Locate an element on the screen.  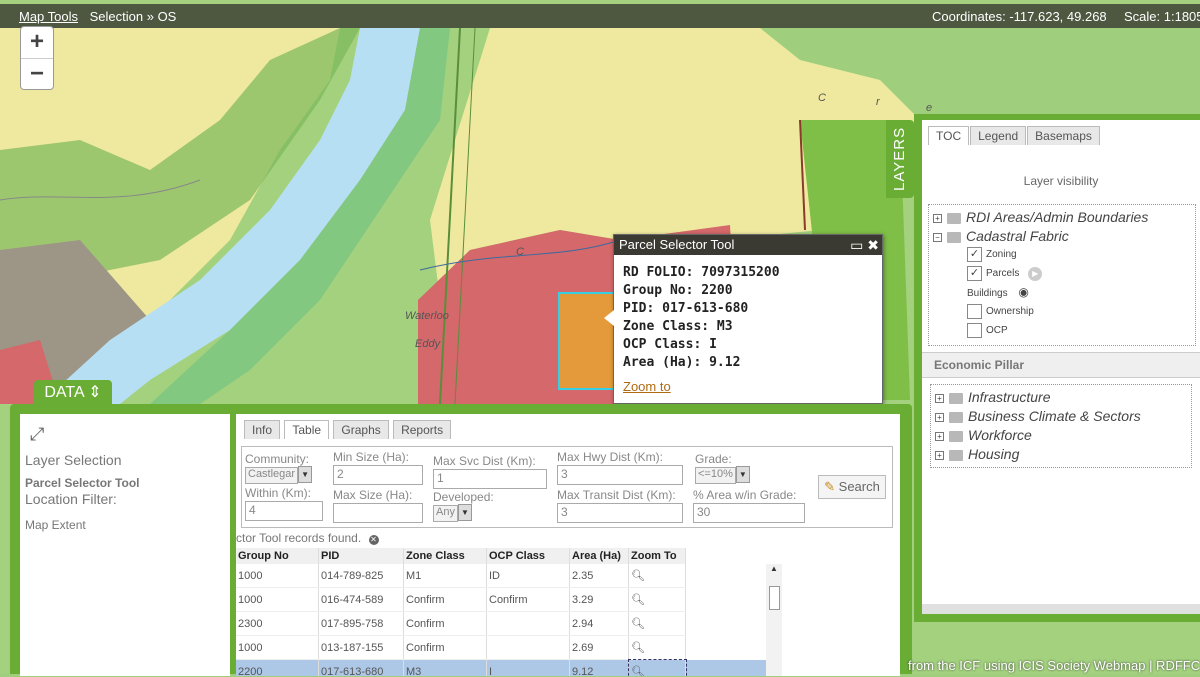
col-zone-class: Zone Class is located at coordinates (445, 556).